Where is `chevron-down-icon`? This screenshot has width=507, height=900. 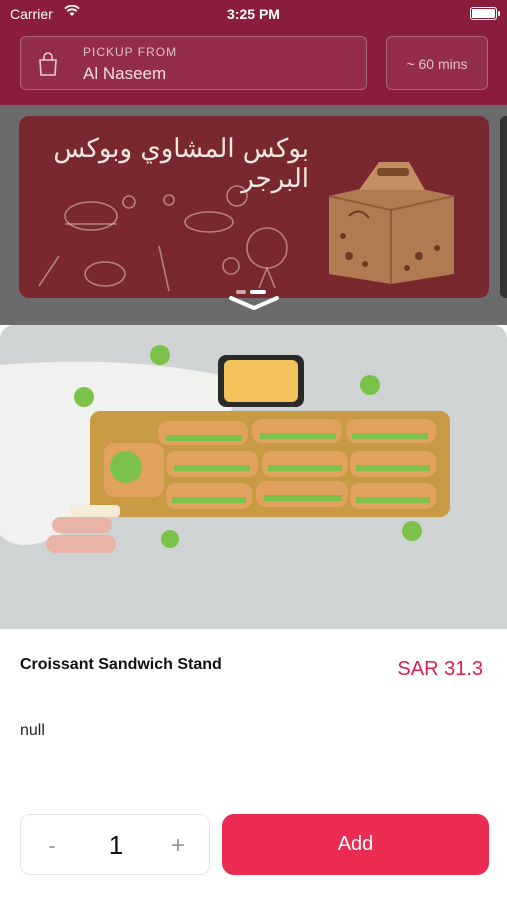
chevron-down-icon is located at coordinates (254, 303).